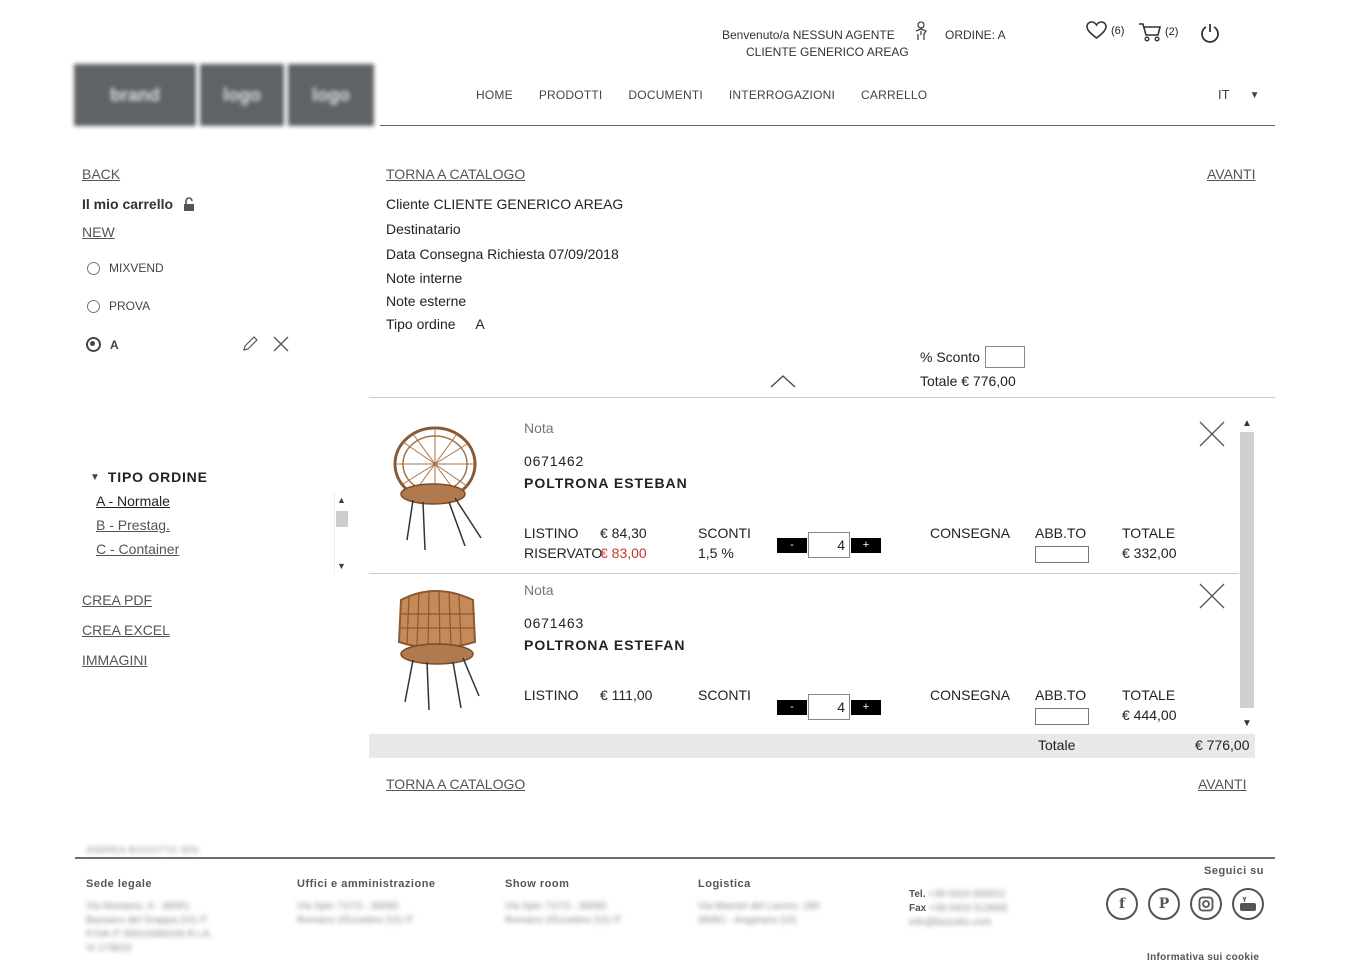 This screenshot has height=972, width=1349. Describe the element at coordinates (465, 254) in the screenshot. I see `data-consegna-label: Data Consegna Richiesta` at that location.